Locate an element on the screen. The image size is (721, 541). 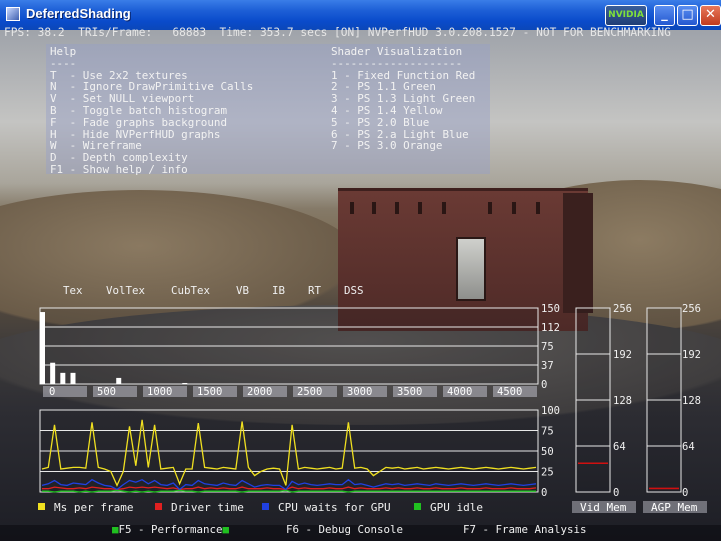
histogram-x-tick: 500 is located at coordinates (106, 392).